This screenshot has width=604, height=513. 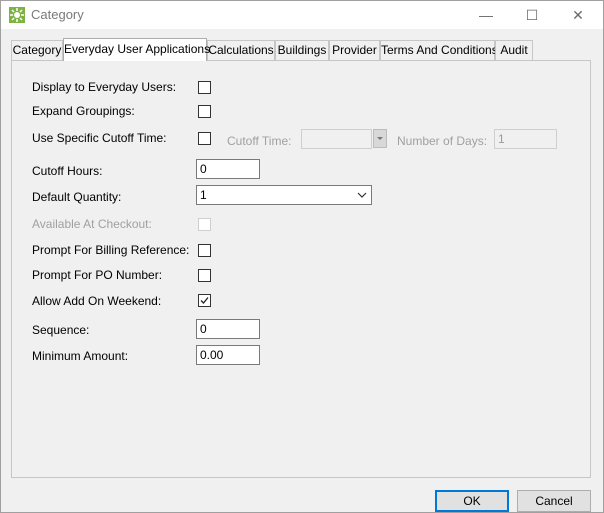 What do you see at coordinates (336, 139) in the screenshot?
I see `cutoff-time-input` at bounding box center [336, 139].